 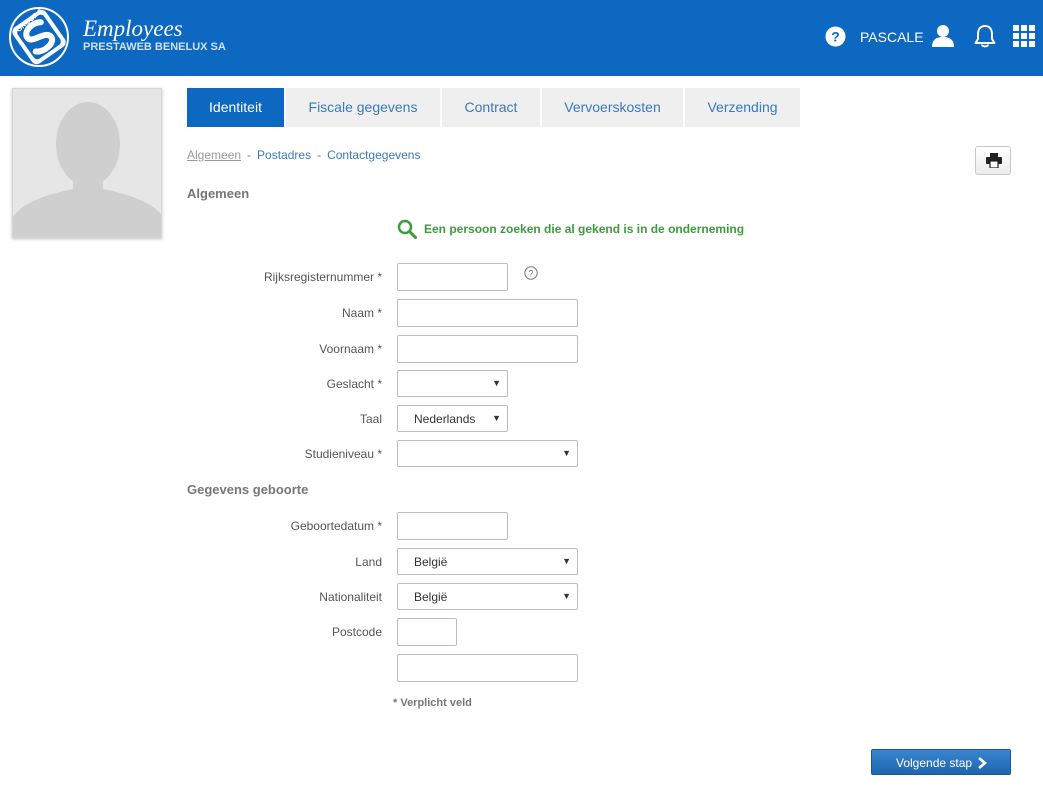 I want to click on breadcrumb: Algemeen - Postadres - Contactgegevens, so click(x=303, y=155).